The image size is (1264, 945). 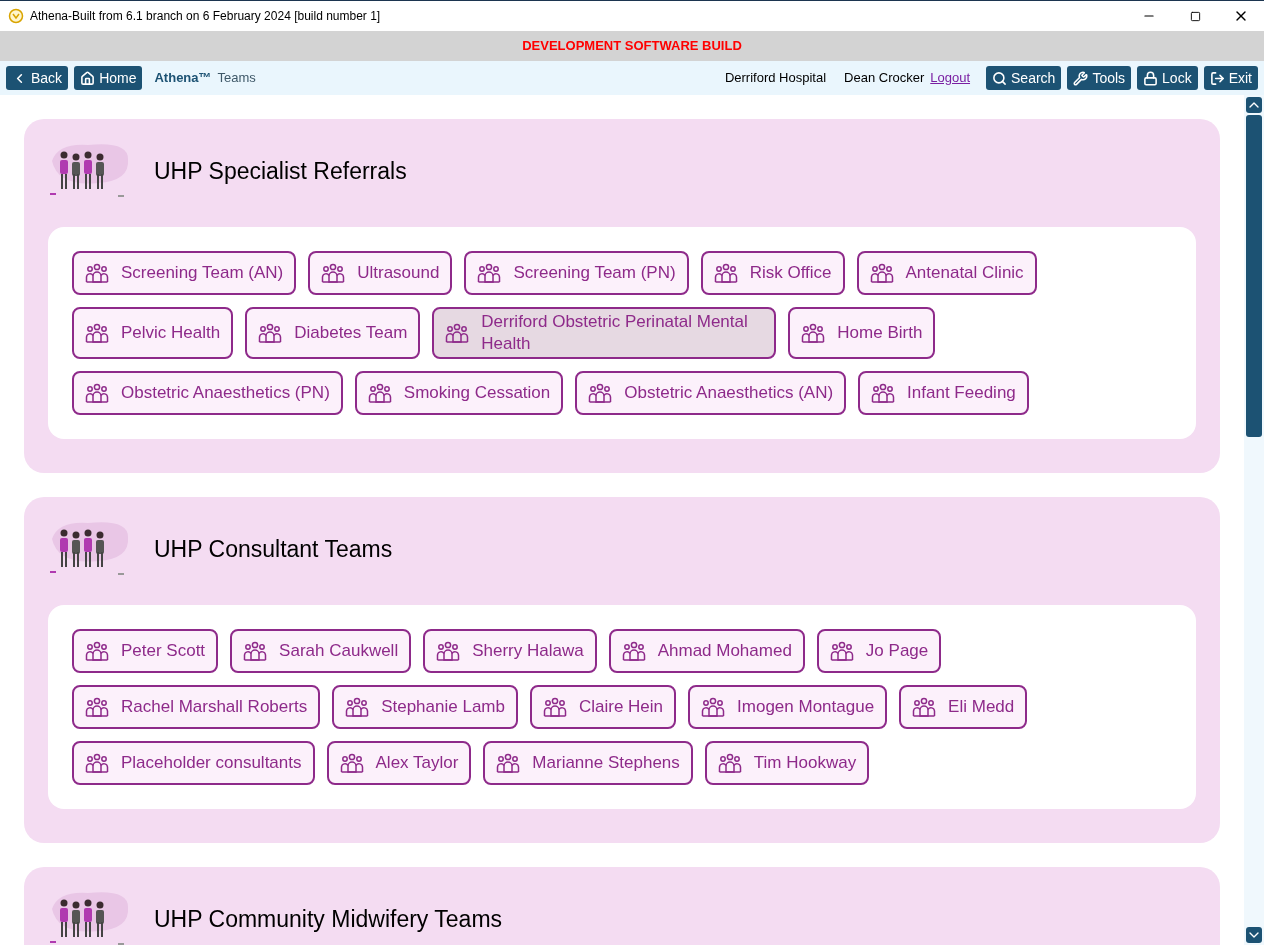 I want to click on search-icon, so click(x=1000, y=78).